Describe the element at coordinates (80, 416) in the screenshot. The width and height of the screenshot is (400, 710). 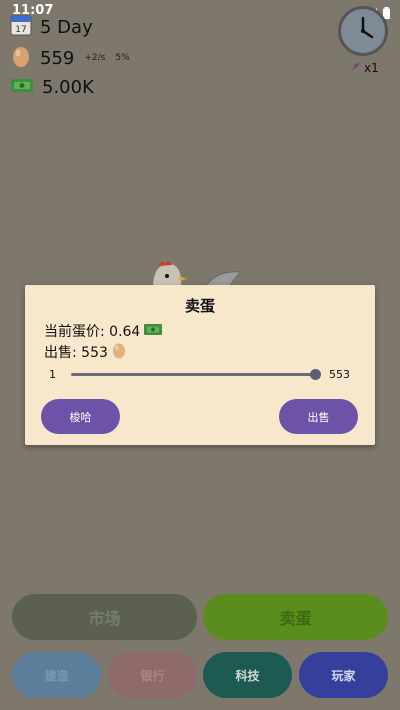
I see `all-in-button: 梭哈` at that location.